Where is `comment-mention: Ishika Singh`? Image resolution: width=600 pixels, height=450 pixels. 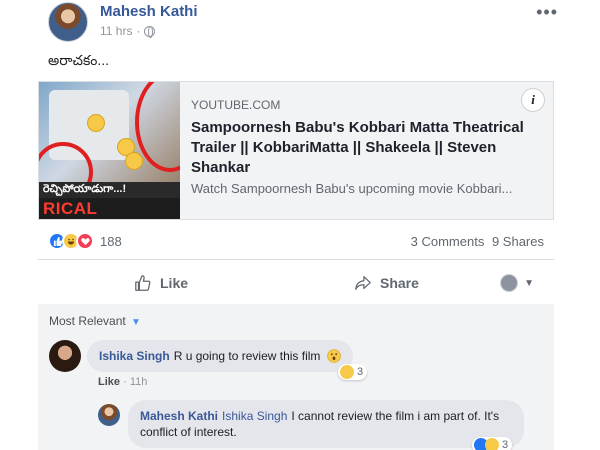
comment-mention: Ishika Singh is located at coordinates (254, 416).